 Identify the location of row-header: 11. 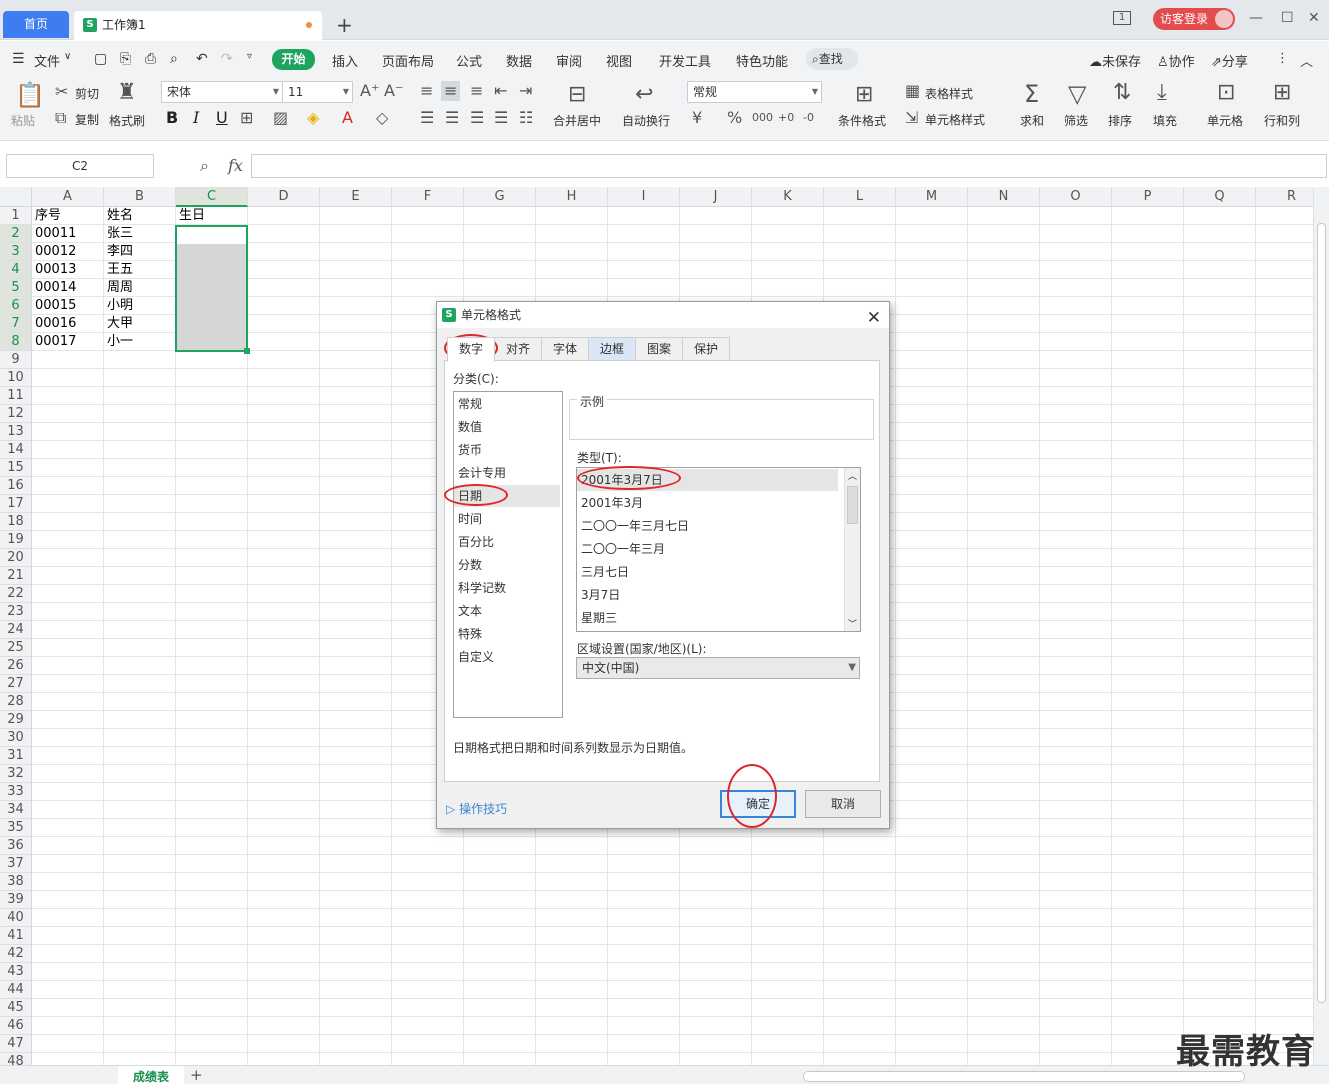
(16, 396).